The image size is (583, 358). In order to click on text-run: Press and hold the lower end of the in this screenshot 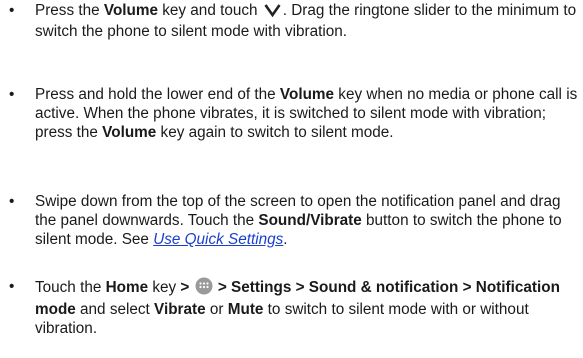, I will do `click(157, 94)`.